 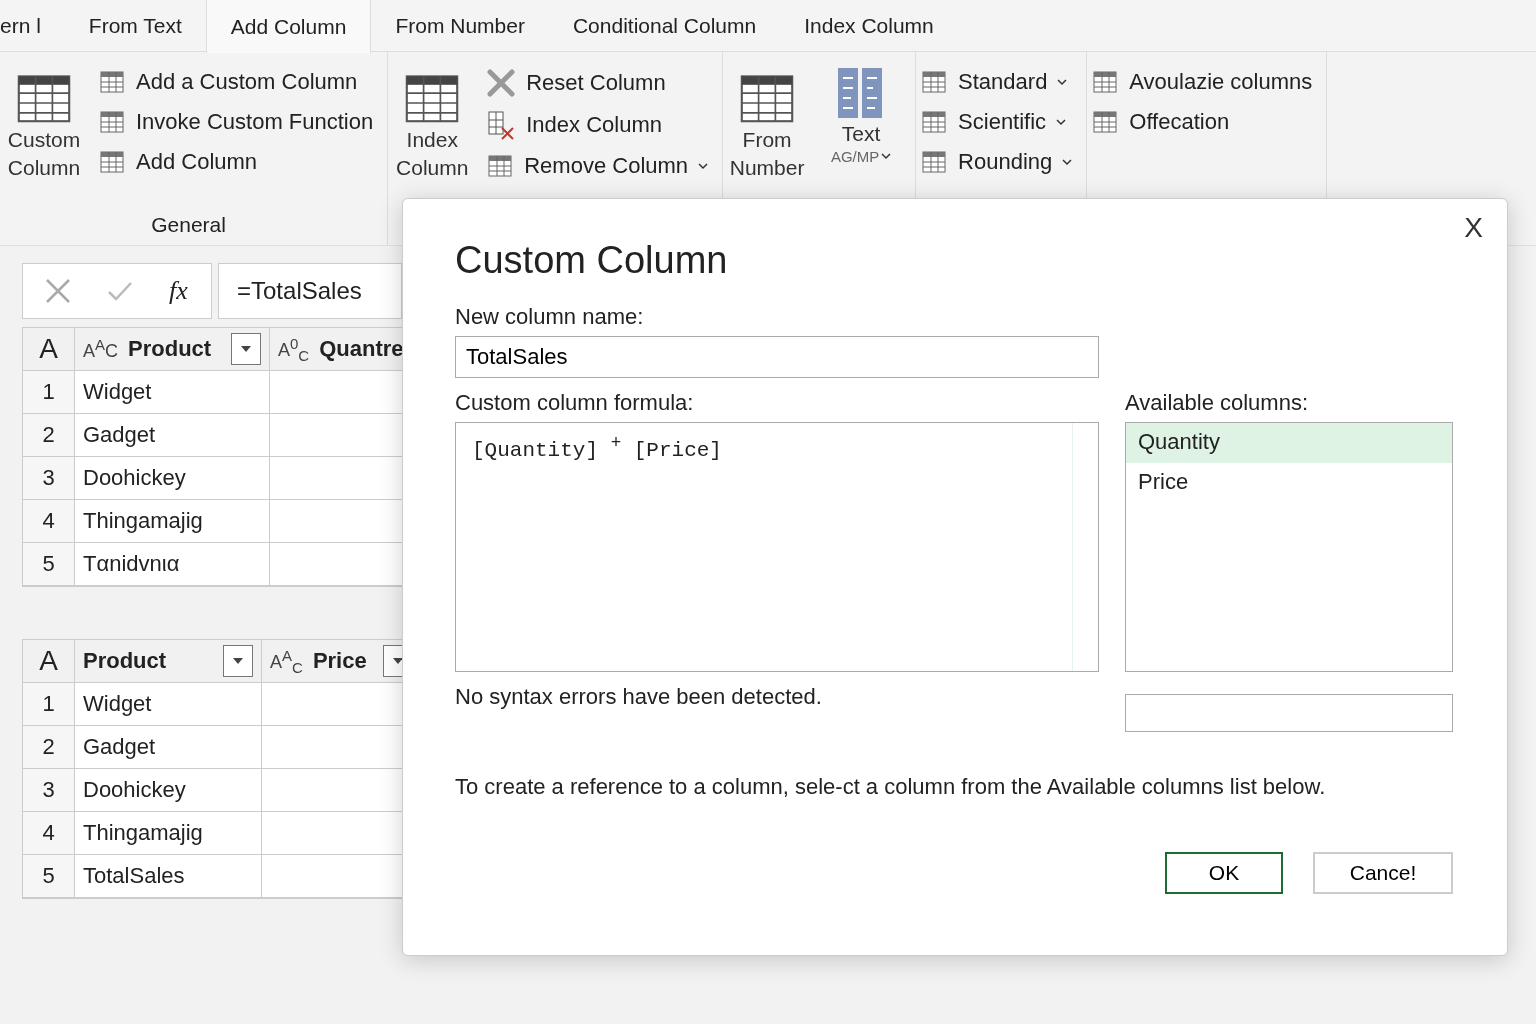 I want to click on table-cell: Tαnidvnια, so click(x=172, y=564).